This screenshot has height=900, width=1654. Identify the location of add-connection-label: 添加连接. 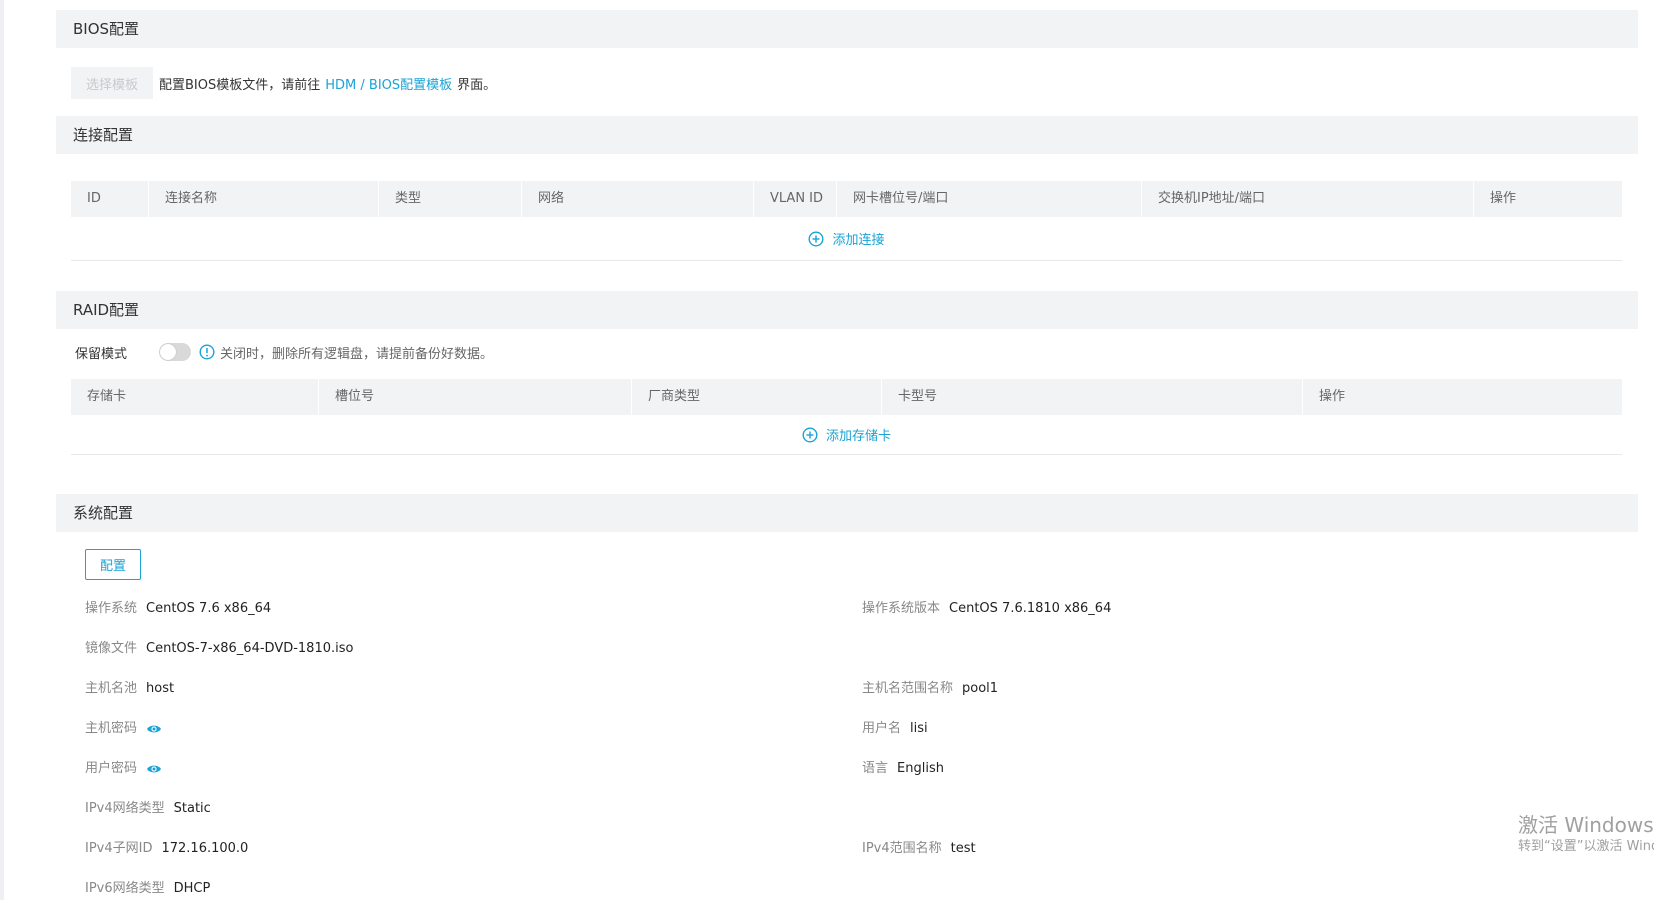
(858, 240).